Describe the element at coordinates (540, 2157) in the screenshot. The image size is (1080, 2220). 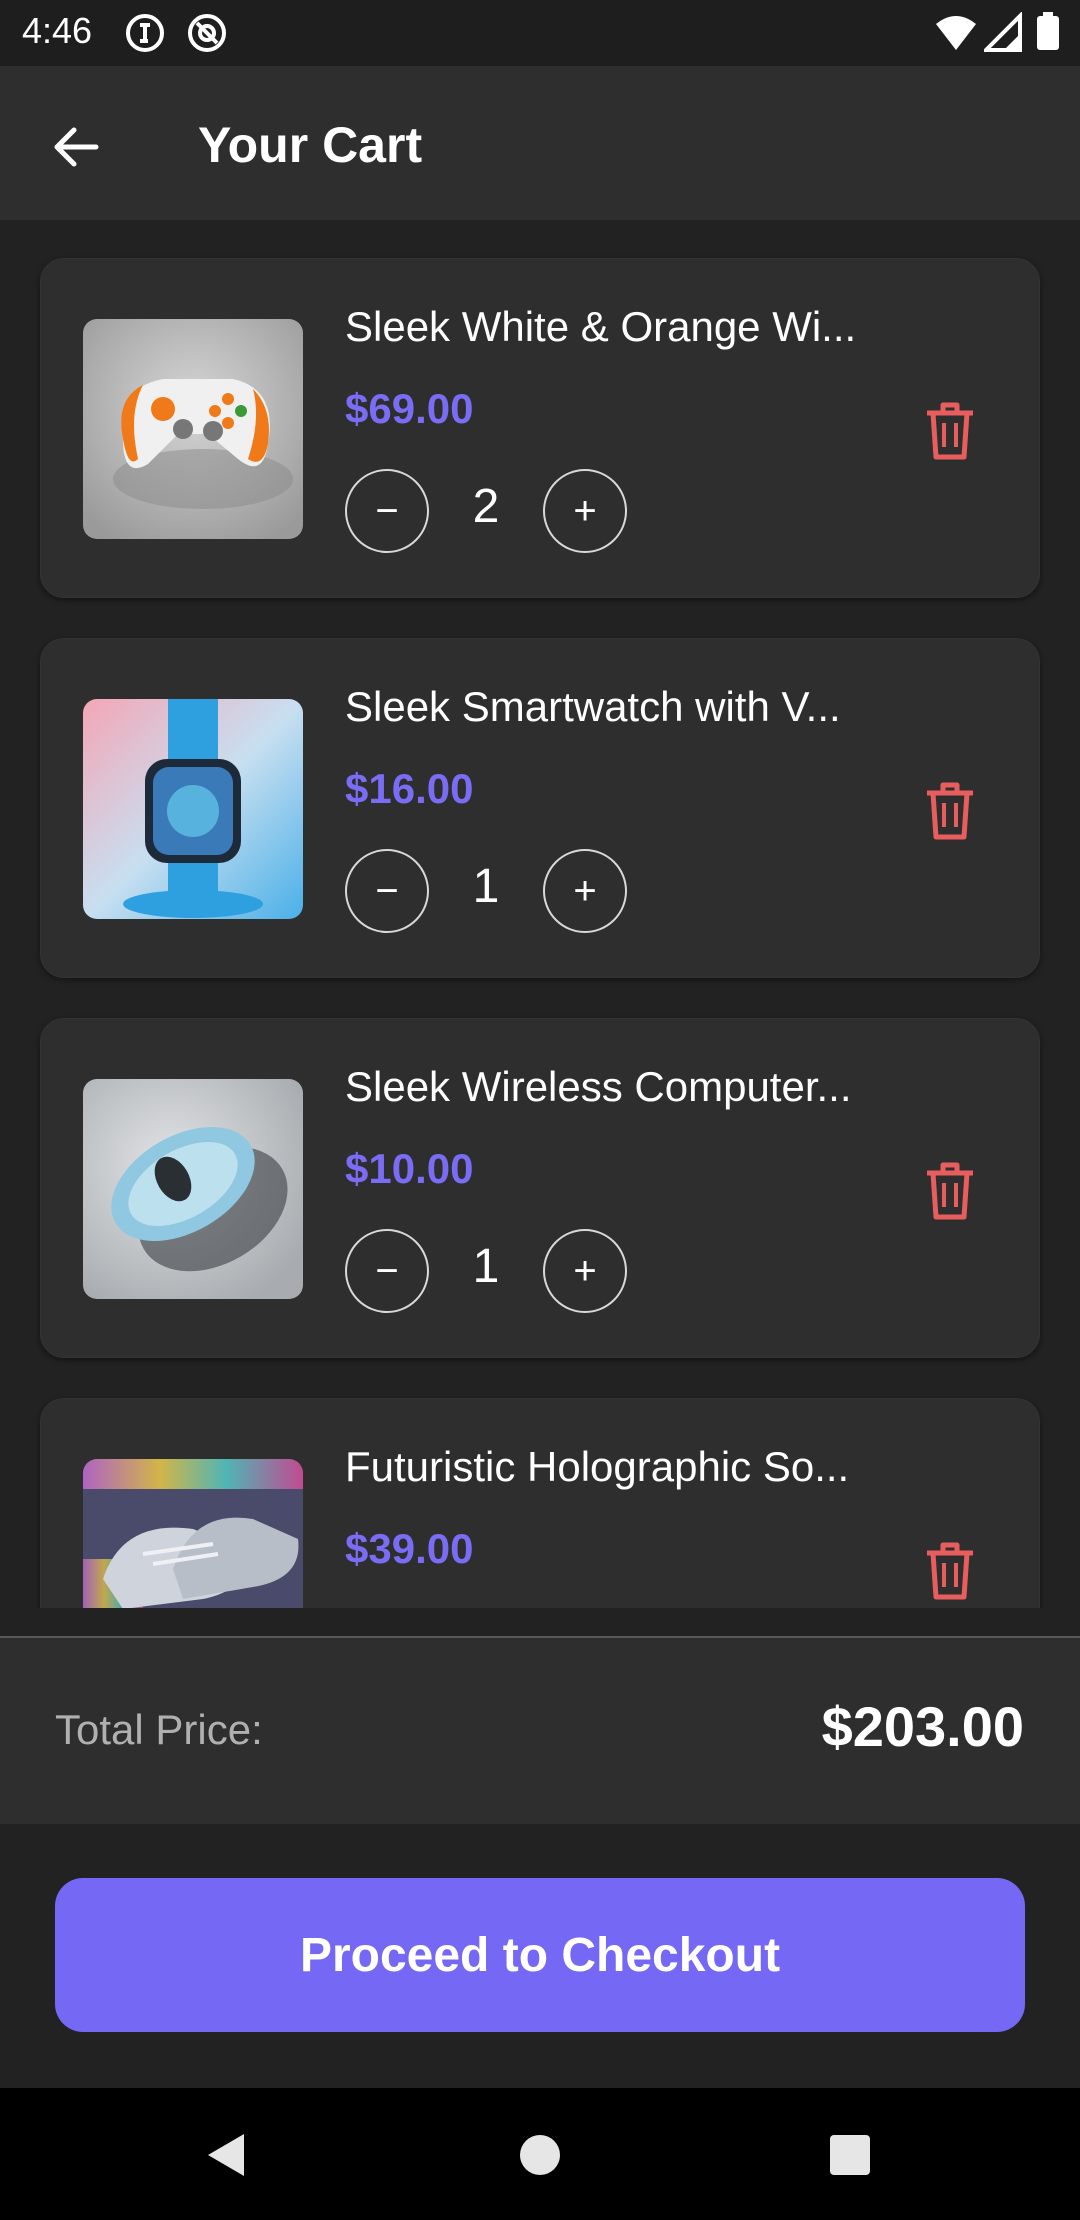
I see `nav-home-icon` at that location.